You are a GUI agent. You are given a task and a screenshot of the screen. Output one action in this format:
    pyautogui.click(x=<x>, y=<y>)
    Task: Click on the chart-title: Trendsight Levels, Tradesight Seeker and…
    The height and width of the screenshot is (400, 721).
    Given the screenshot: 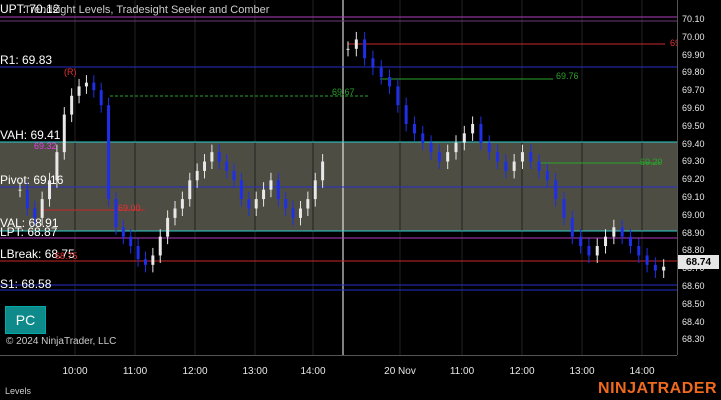 What is the action you would take?
    pyautogui.click(x=147, y=10)
    